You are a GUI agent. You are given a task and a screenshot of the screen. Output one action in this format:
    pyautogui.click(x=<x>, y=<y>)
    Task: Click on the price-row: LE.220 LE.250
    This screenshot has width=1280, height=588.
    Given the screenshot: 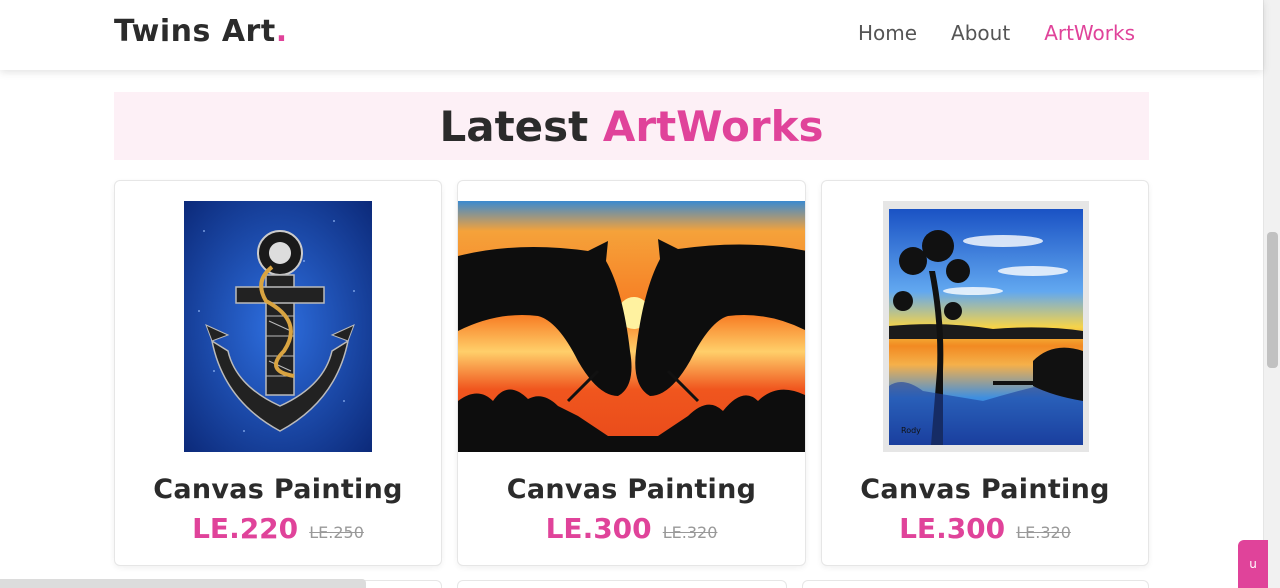 What is the action you would take?
    pyautogui.click(x=278, y=528)
    